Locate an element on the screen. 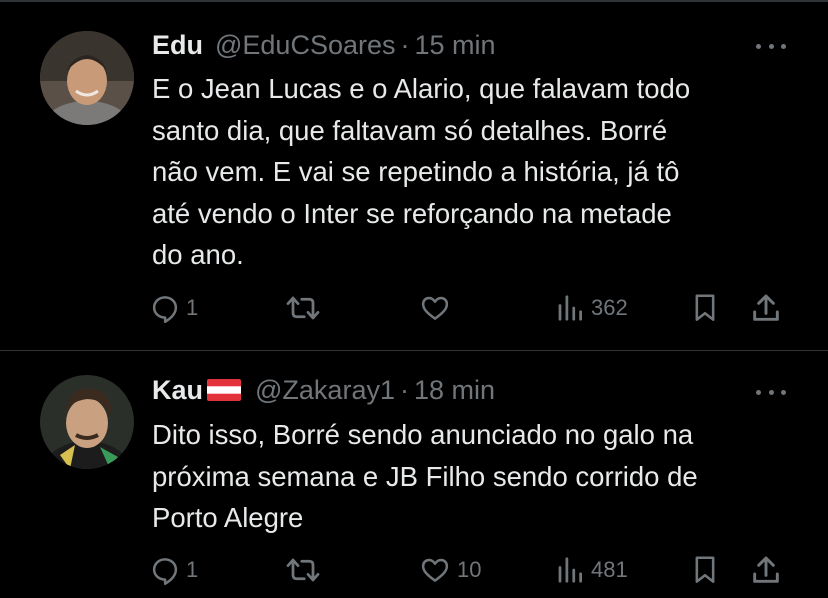 This screenshot has height=598, width=828. display-name: Edu is located at coordinates (177, 45).